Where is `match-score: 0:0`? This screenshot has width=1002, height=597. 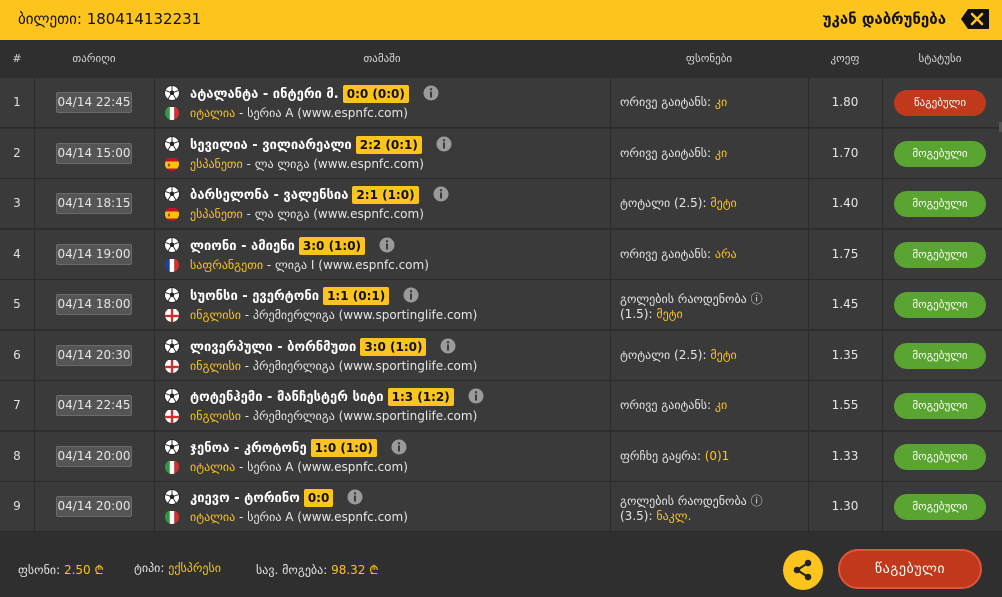
match-score: 0:0 is located at coordinates (318, 498).